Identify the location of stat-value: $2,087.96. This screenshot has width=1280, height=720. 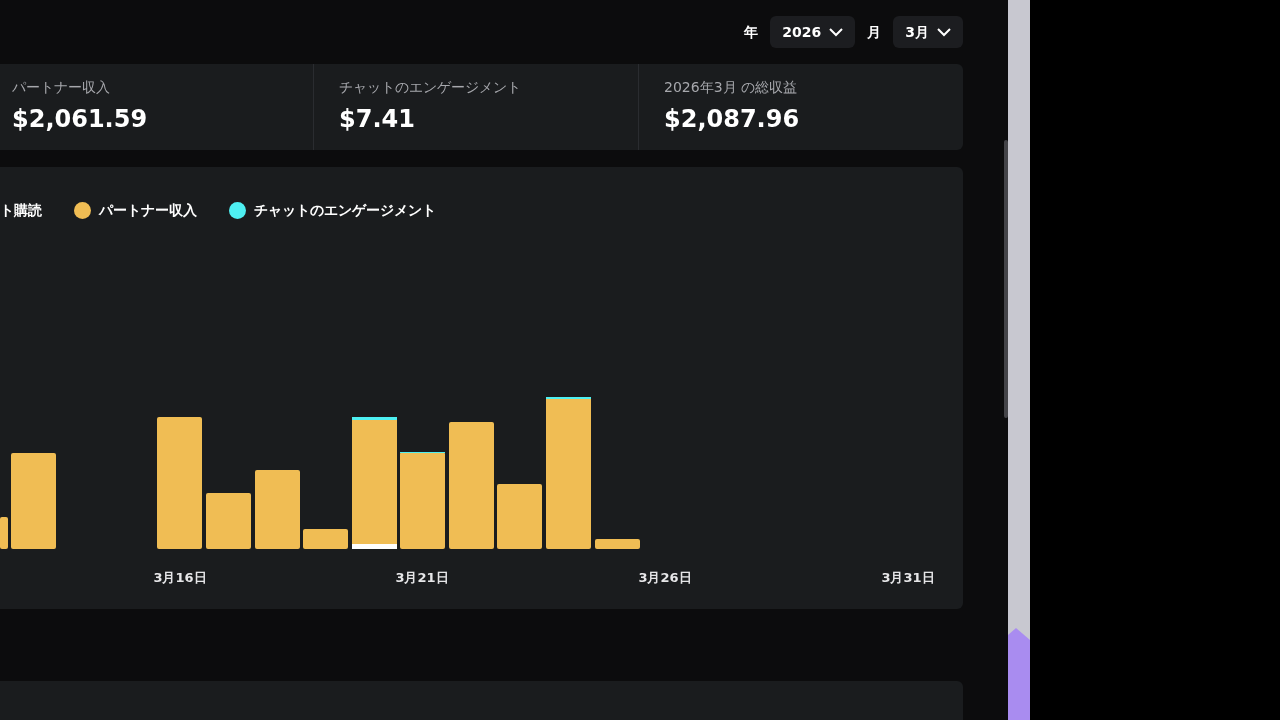
(732, 119).